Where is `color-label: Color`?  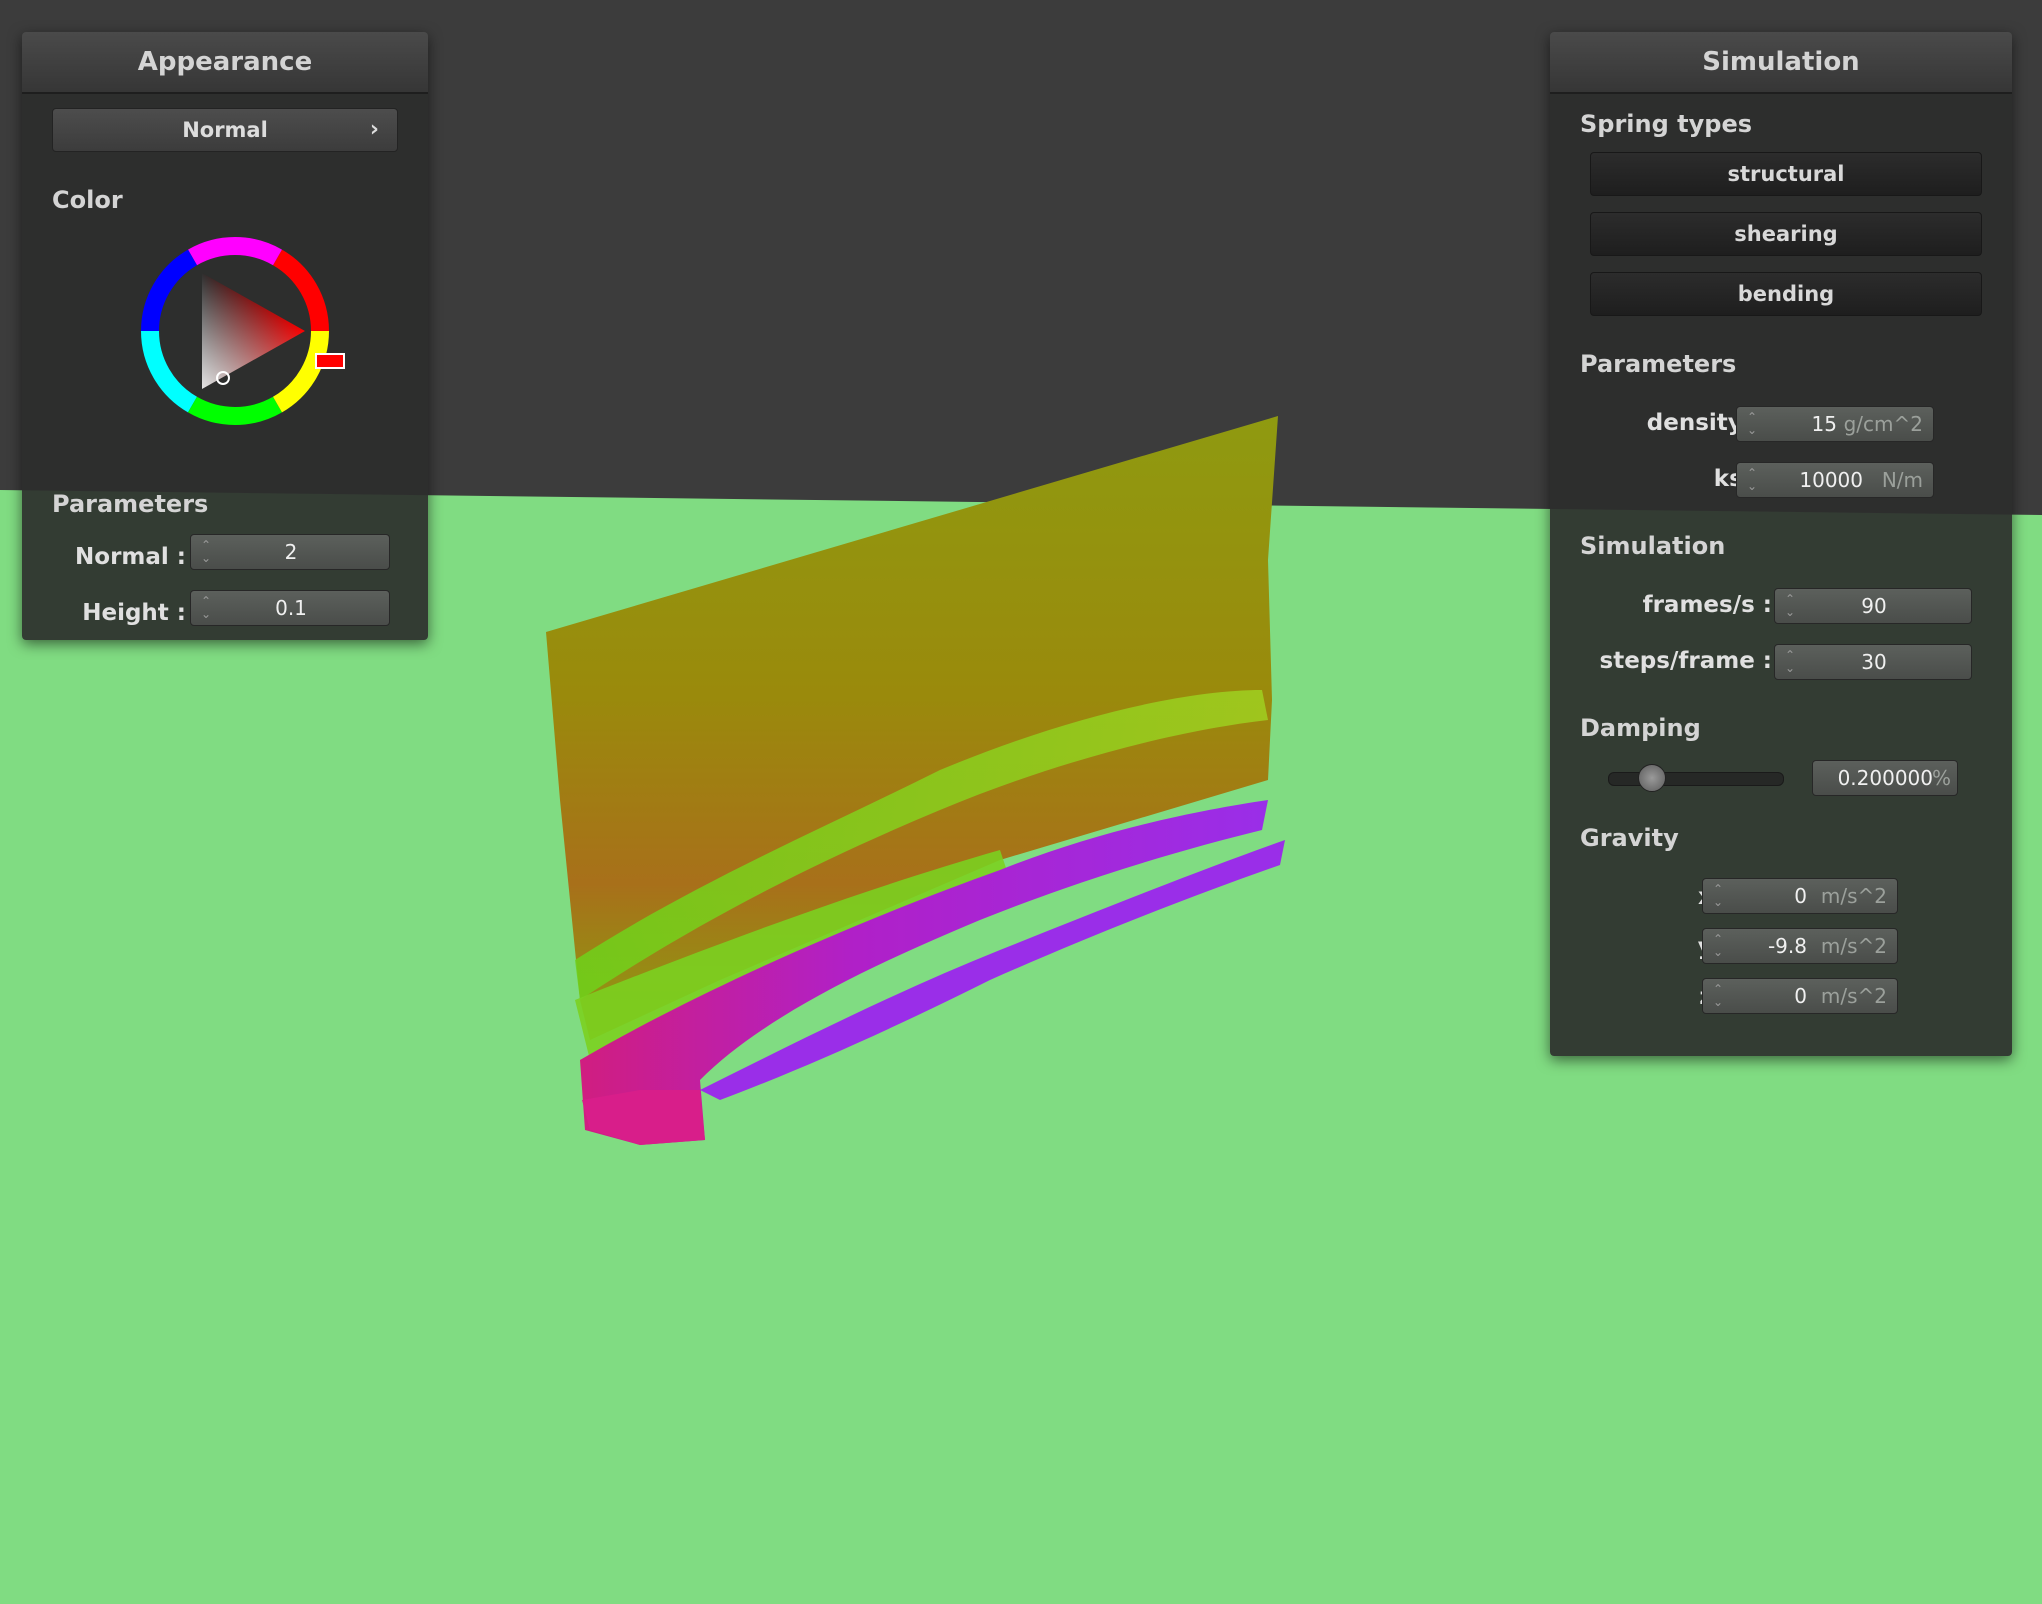 color-label: Color is located at coordinates (87, 200).